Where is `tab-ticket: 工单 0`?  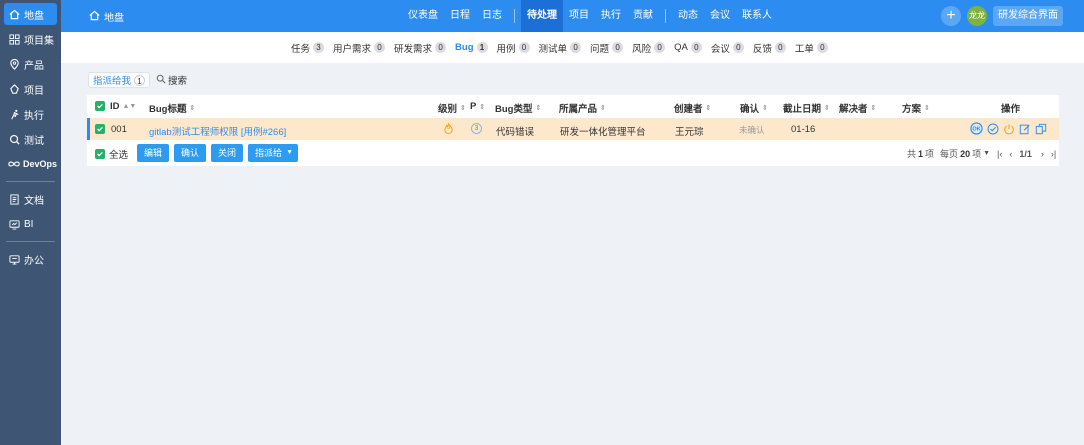 tab-ticket: 工单 0 is located at coordinates (811, 48).